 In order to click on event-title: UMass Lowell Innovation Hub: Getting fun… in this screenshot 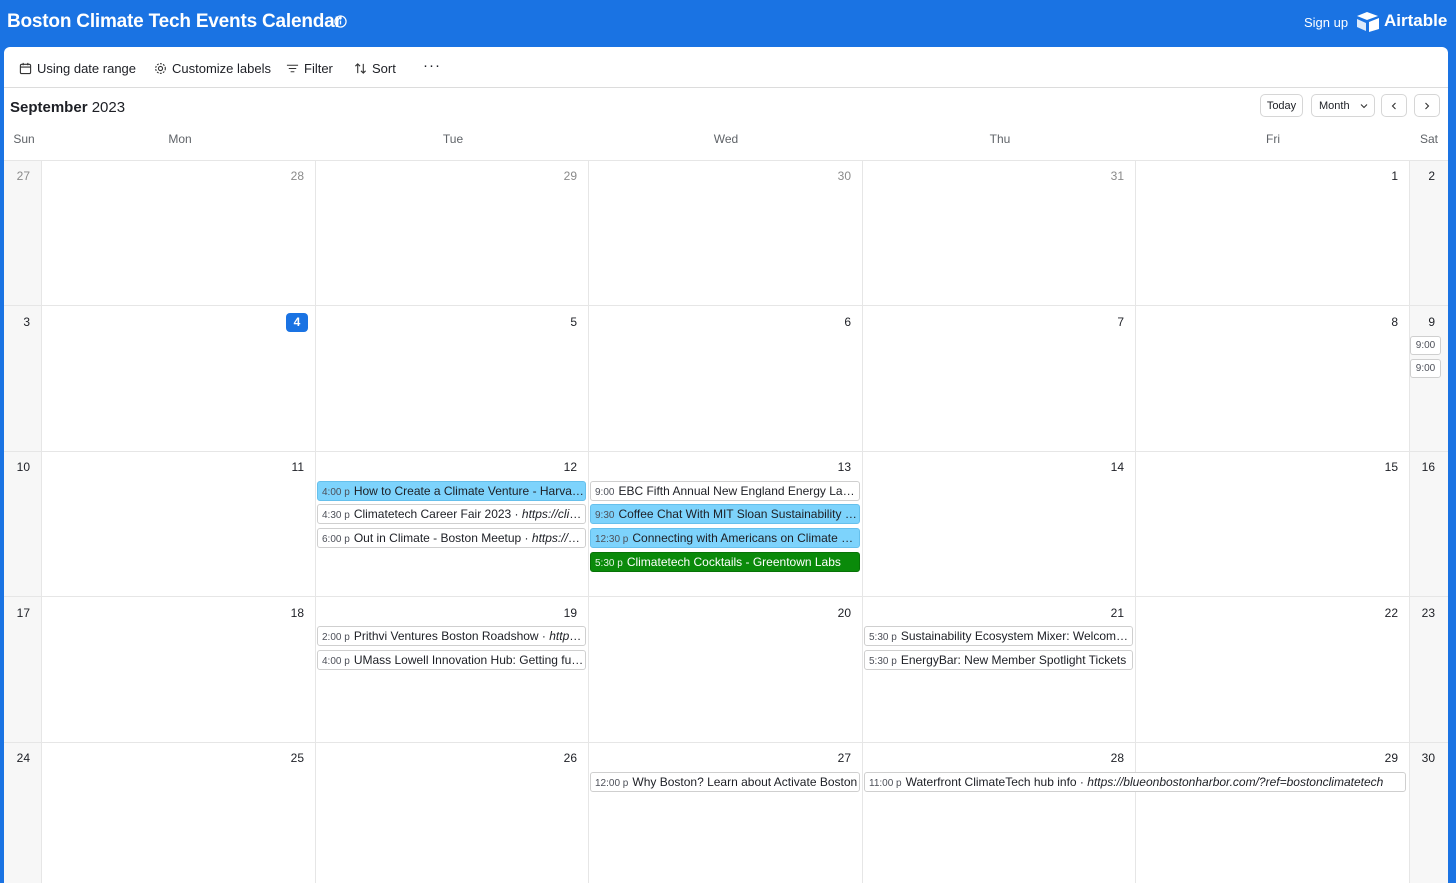, I will do `click(469, 660)`.